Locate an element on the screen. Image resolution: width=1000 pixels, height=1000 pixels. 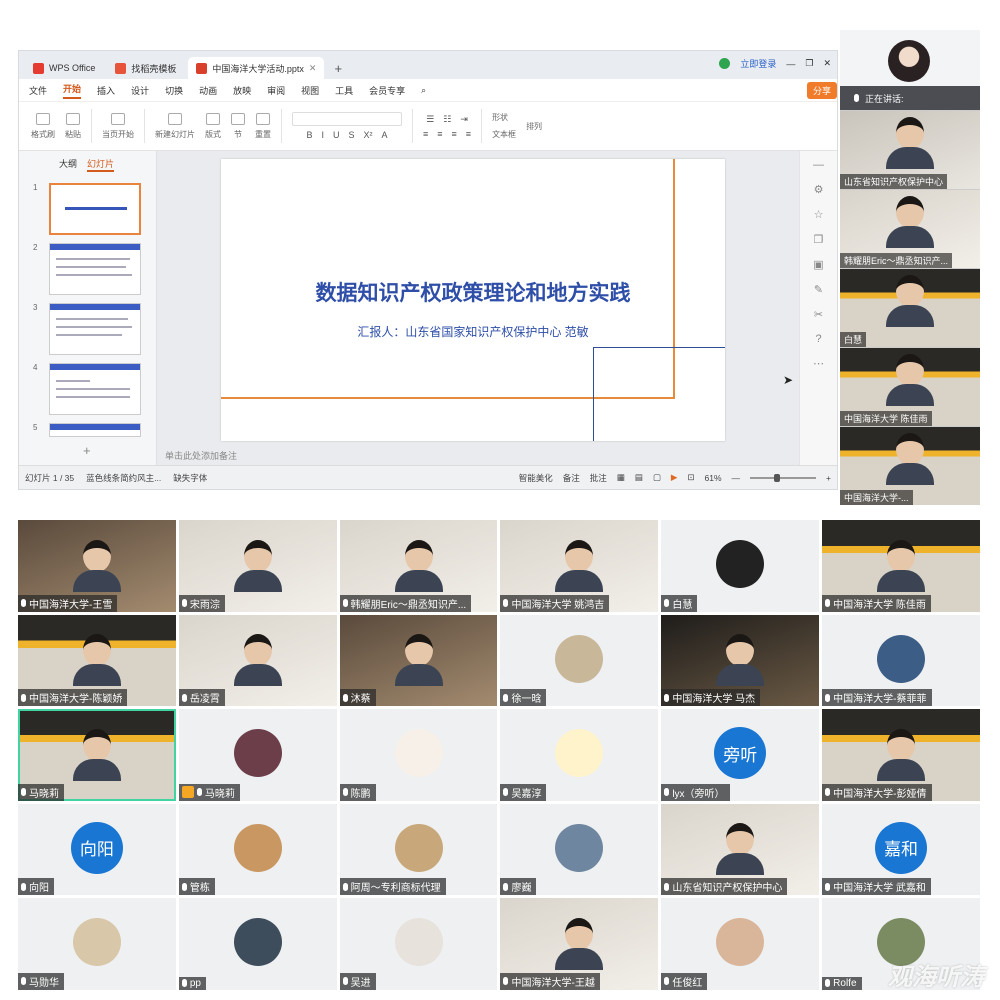
menu-home: 开始 is located at coordinates (72, 90).